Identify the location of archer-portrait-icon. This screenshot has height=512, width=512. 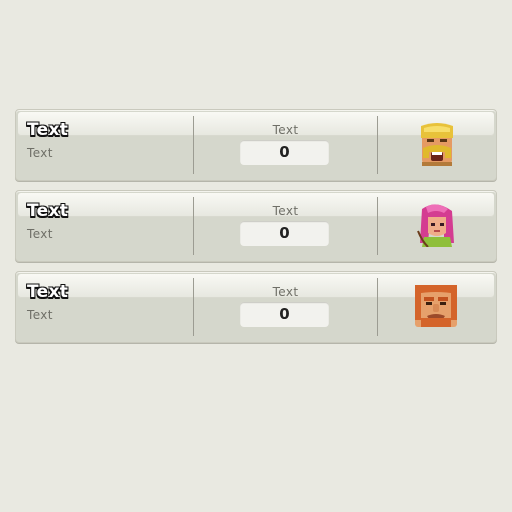
(436, 225).